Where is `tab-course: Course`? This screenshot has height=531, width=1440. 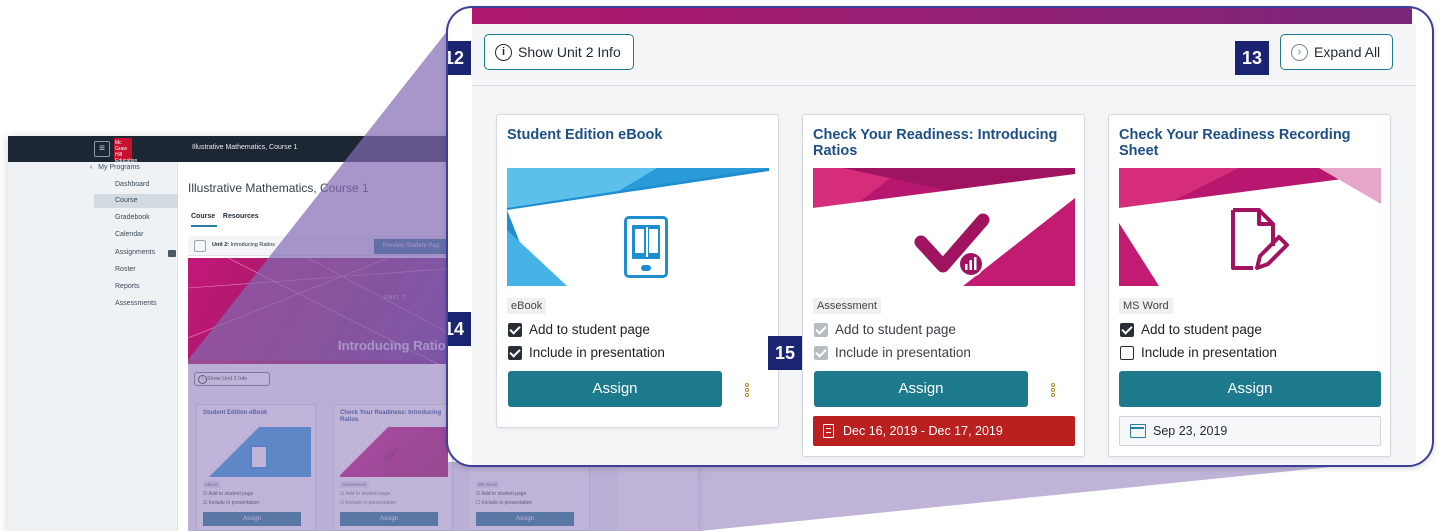 tab-course: Course is located at coordinates (203, 216).